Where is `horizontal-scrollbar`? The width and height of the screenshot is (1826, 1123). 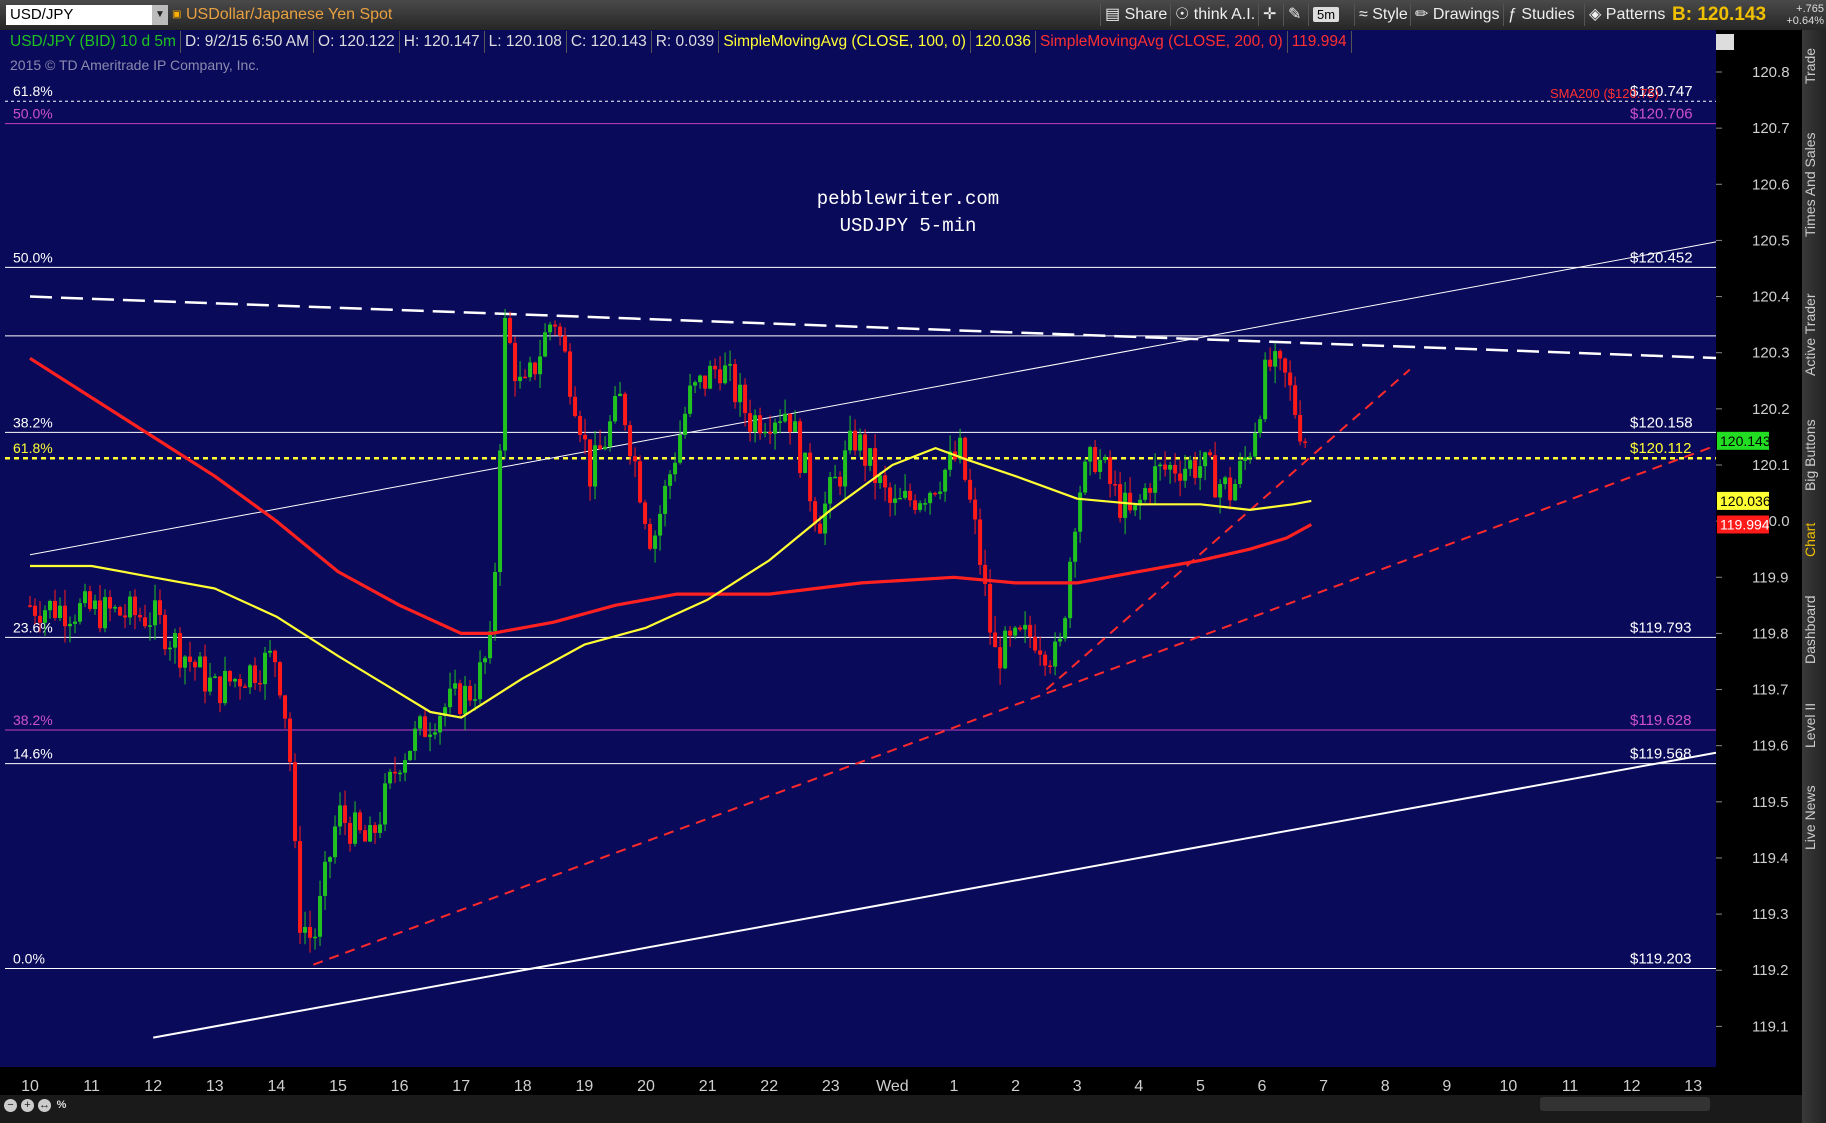 horizontal-scrollbar is located at coordinates (1625, 1104).